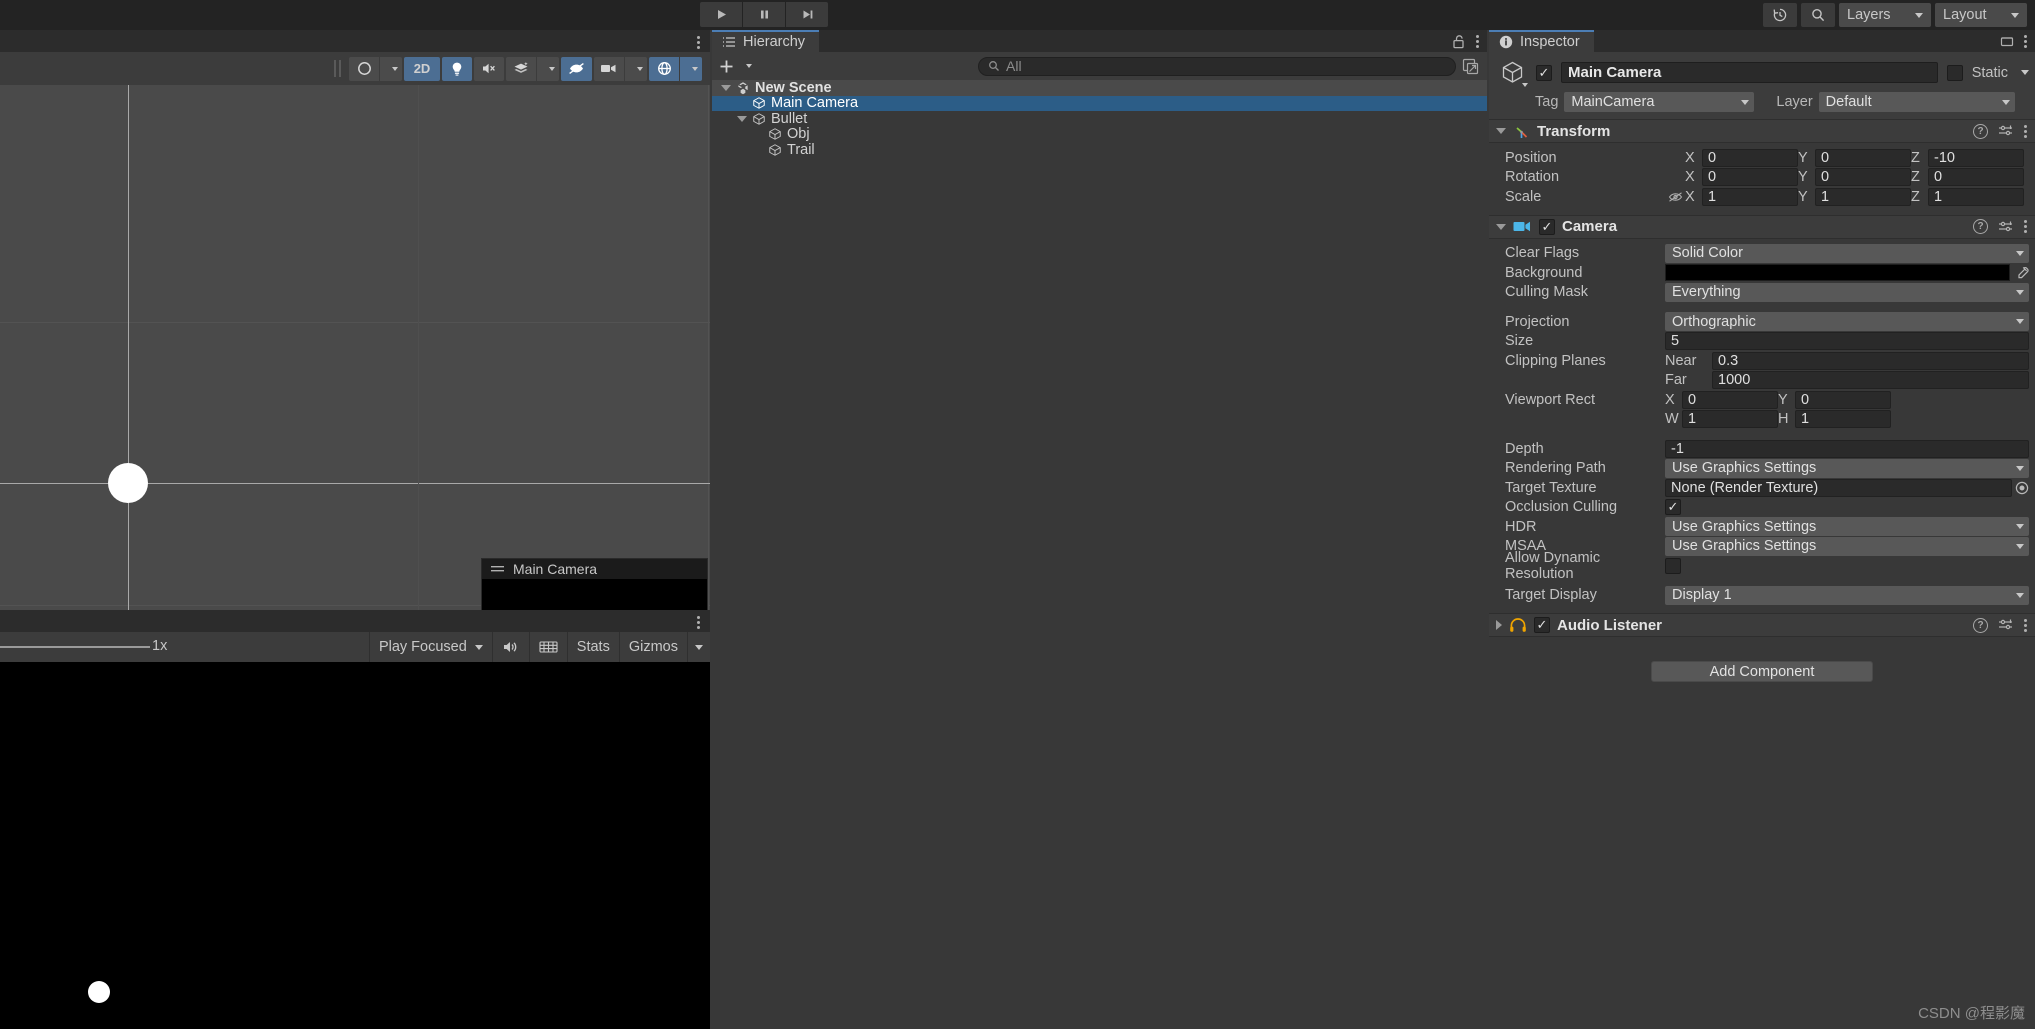 The image size is (2035, 1029). What do you see at coordinates (1541, 41) in the screenshot?
I see `tab-inspector: Inspector` at bounding box center [1541, 41].